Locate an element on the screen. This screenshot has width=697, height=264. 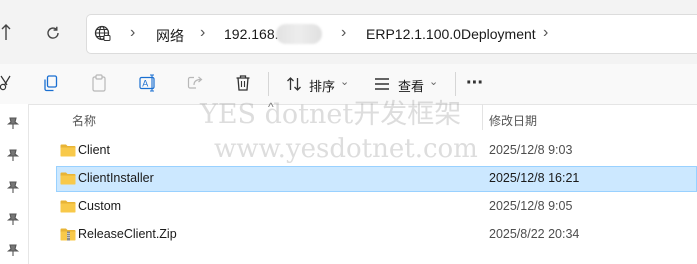
paste-icon is located at coordinates (99, 83).